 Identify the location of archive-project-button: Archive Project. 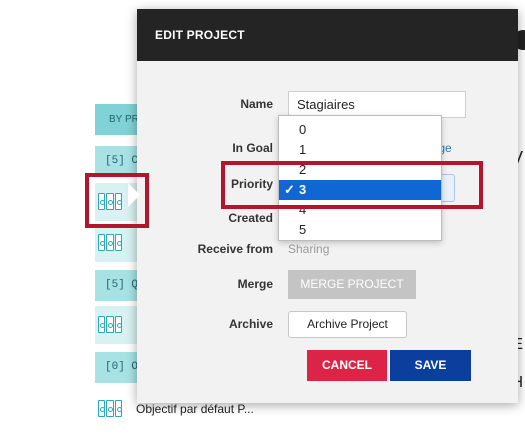
(347, 324).